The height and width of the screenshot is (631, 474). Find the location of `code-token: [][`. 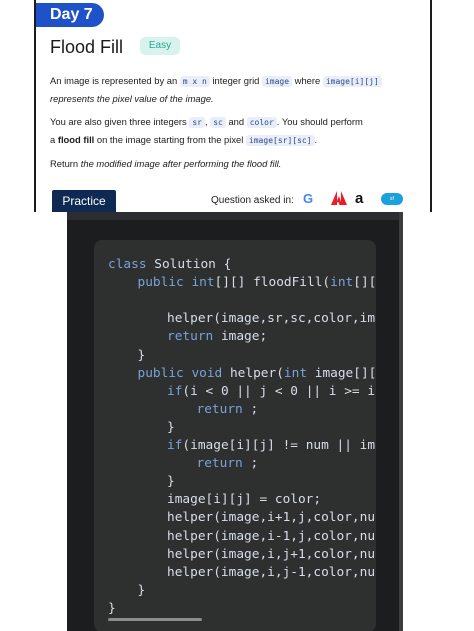

code-token: [][ is located at coordinates (364, 283).